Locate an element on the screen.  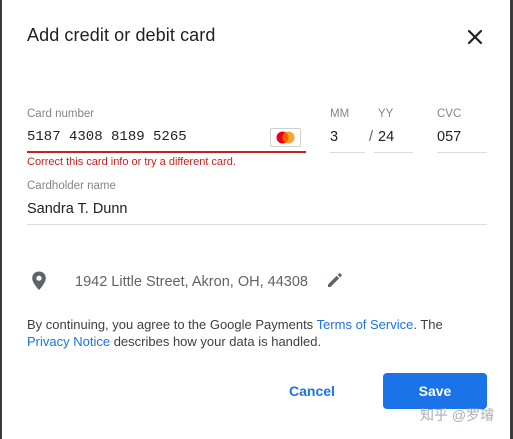
edit-pencil-icon is located at coordinates (335, 280).